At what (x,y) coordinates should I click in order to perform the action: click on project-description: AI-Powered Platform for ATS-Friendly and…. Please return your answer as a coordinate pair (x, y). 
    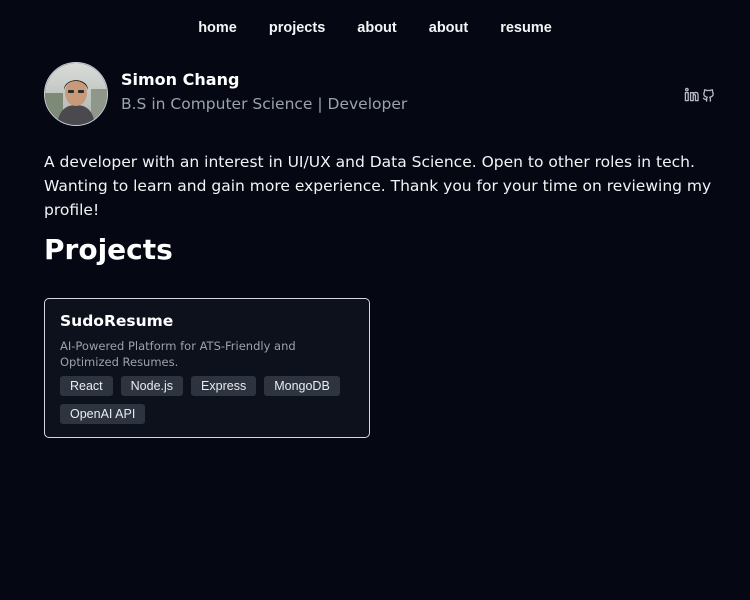
    Looking at the image, I should click on (178, 354).